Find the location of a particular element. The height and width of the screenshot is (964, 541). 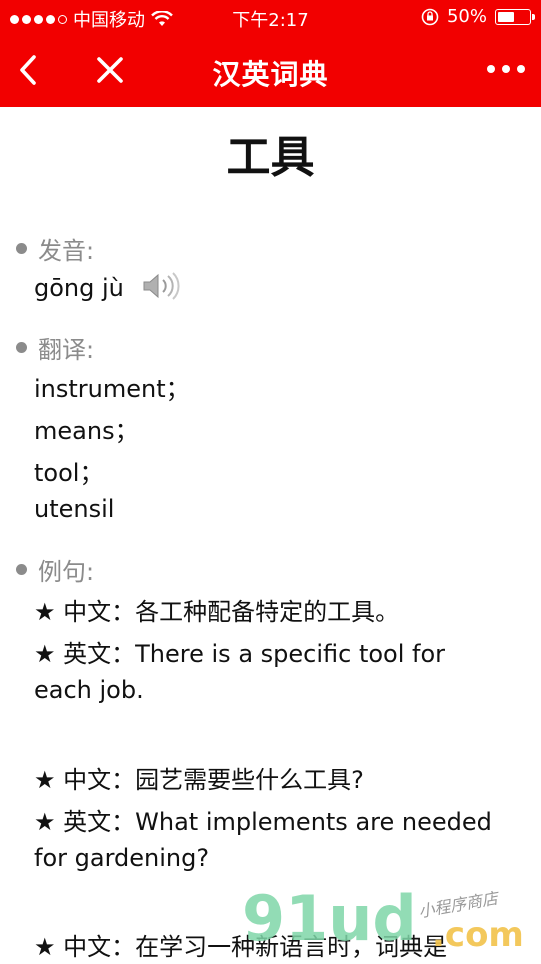

more-dots-icon is located at coordinates (491, 69).